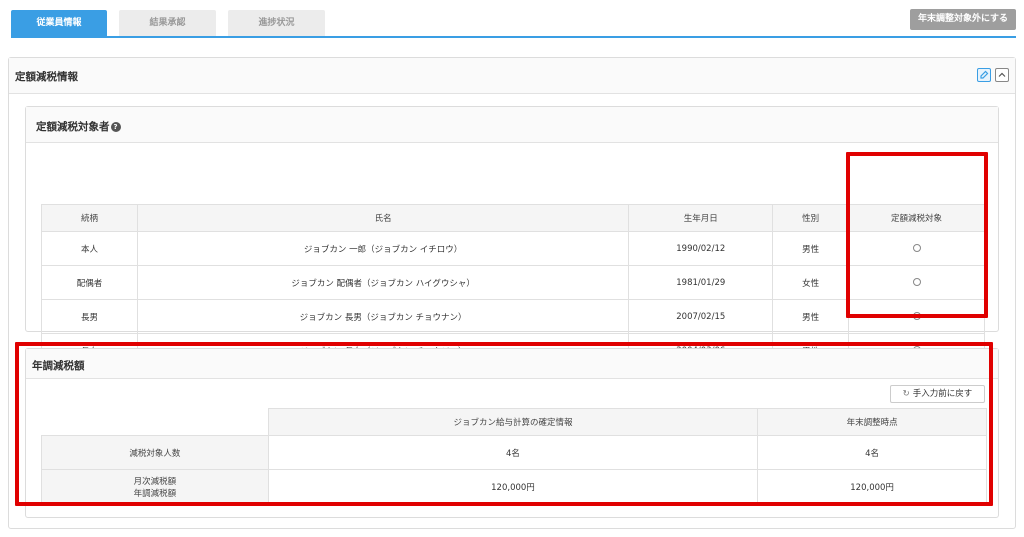  What do you see at coordinates (512, 76) in the screenshot?
I see `panel-header: 定額減税情報` at bounding box center [512, 76].